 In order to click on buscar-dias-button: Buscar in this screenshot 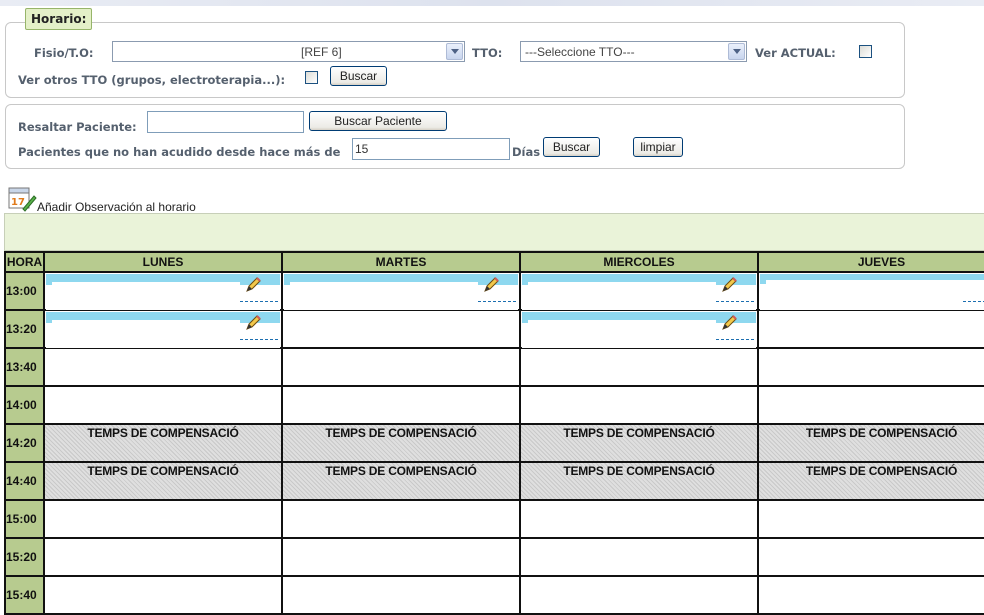, I will do `click(571, 147)`.